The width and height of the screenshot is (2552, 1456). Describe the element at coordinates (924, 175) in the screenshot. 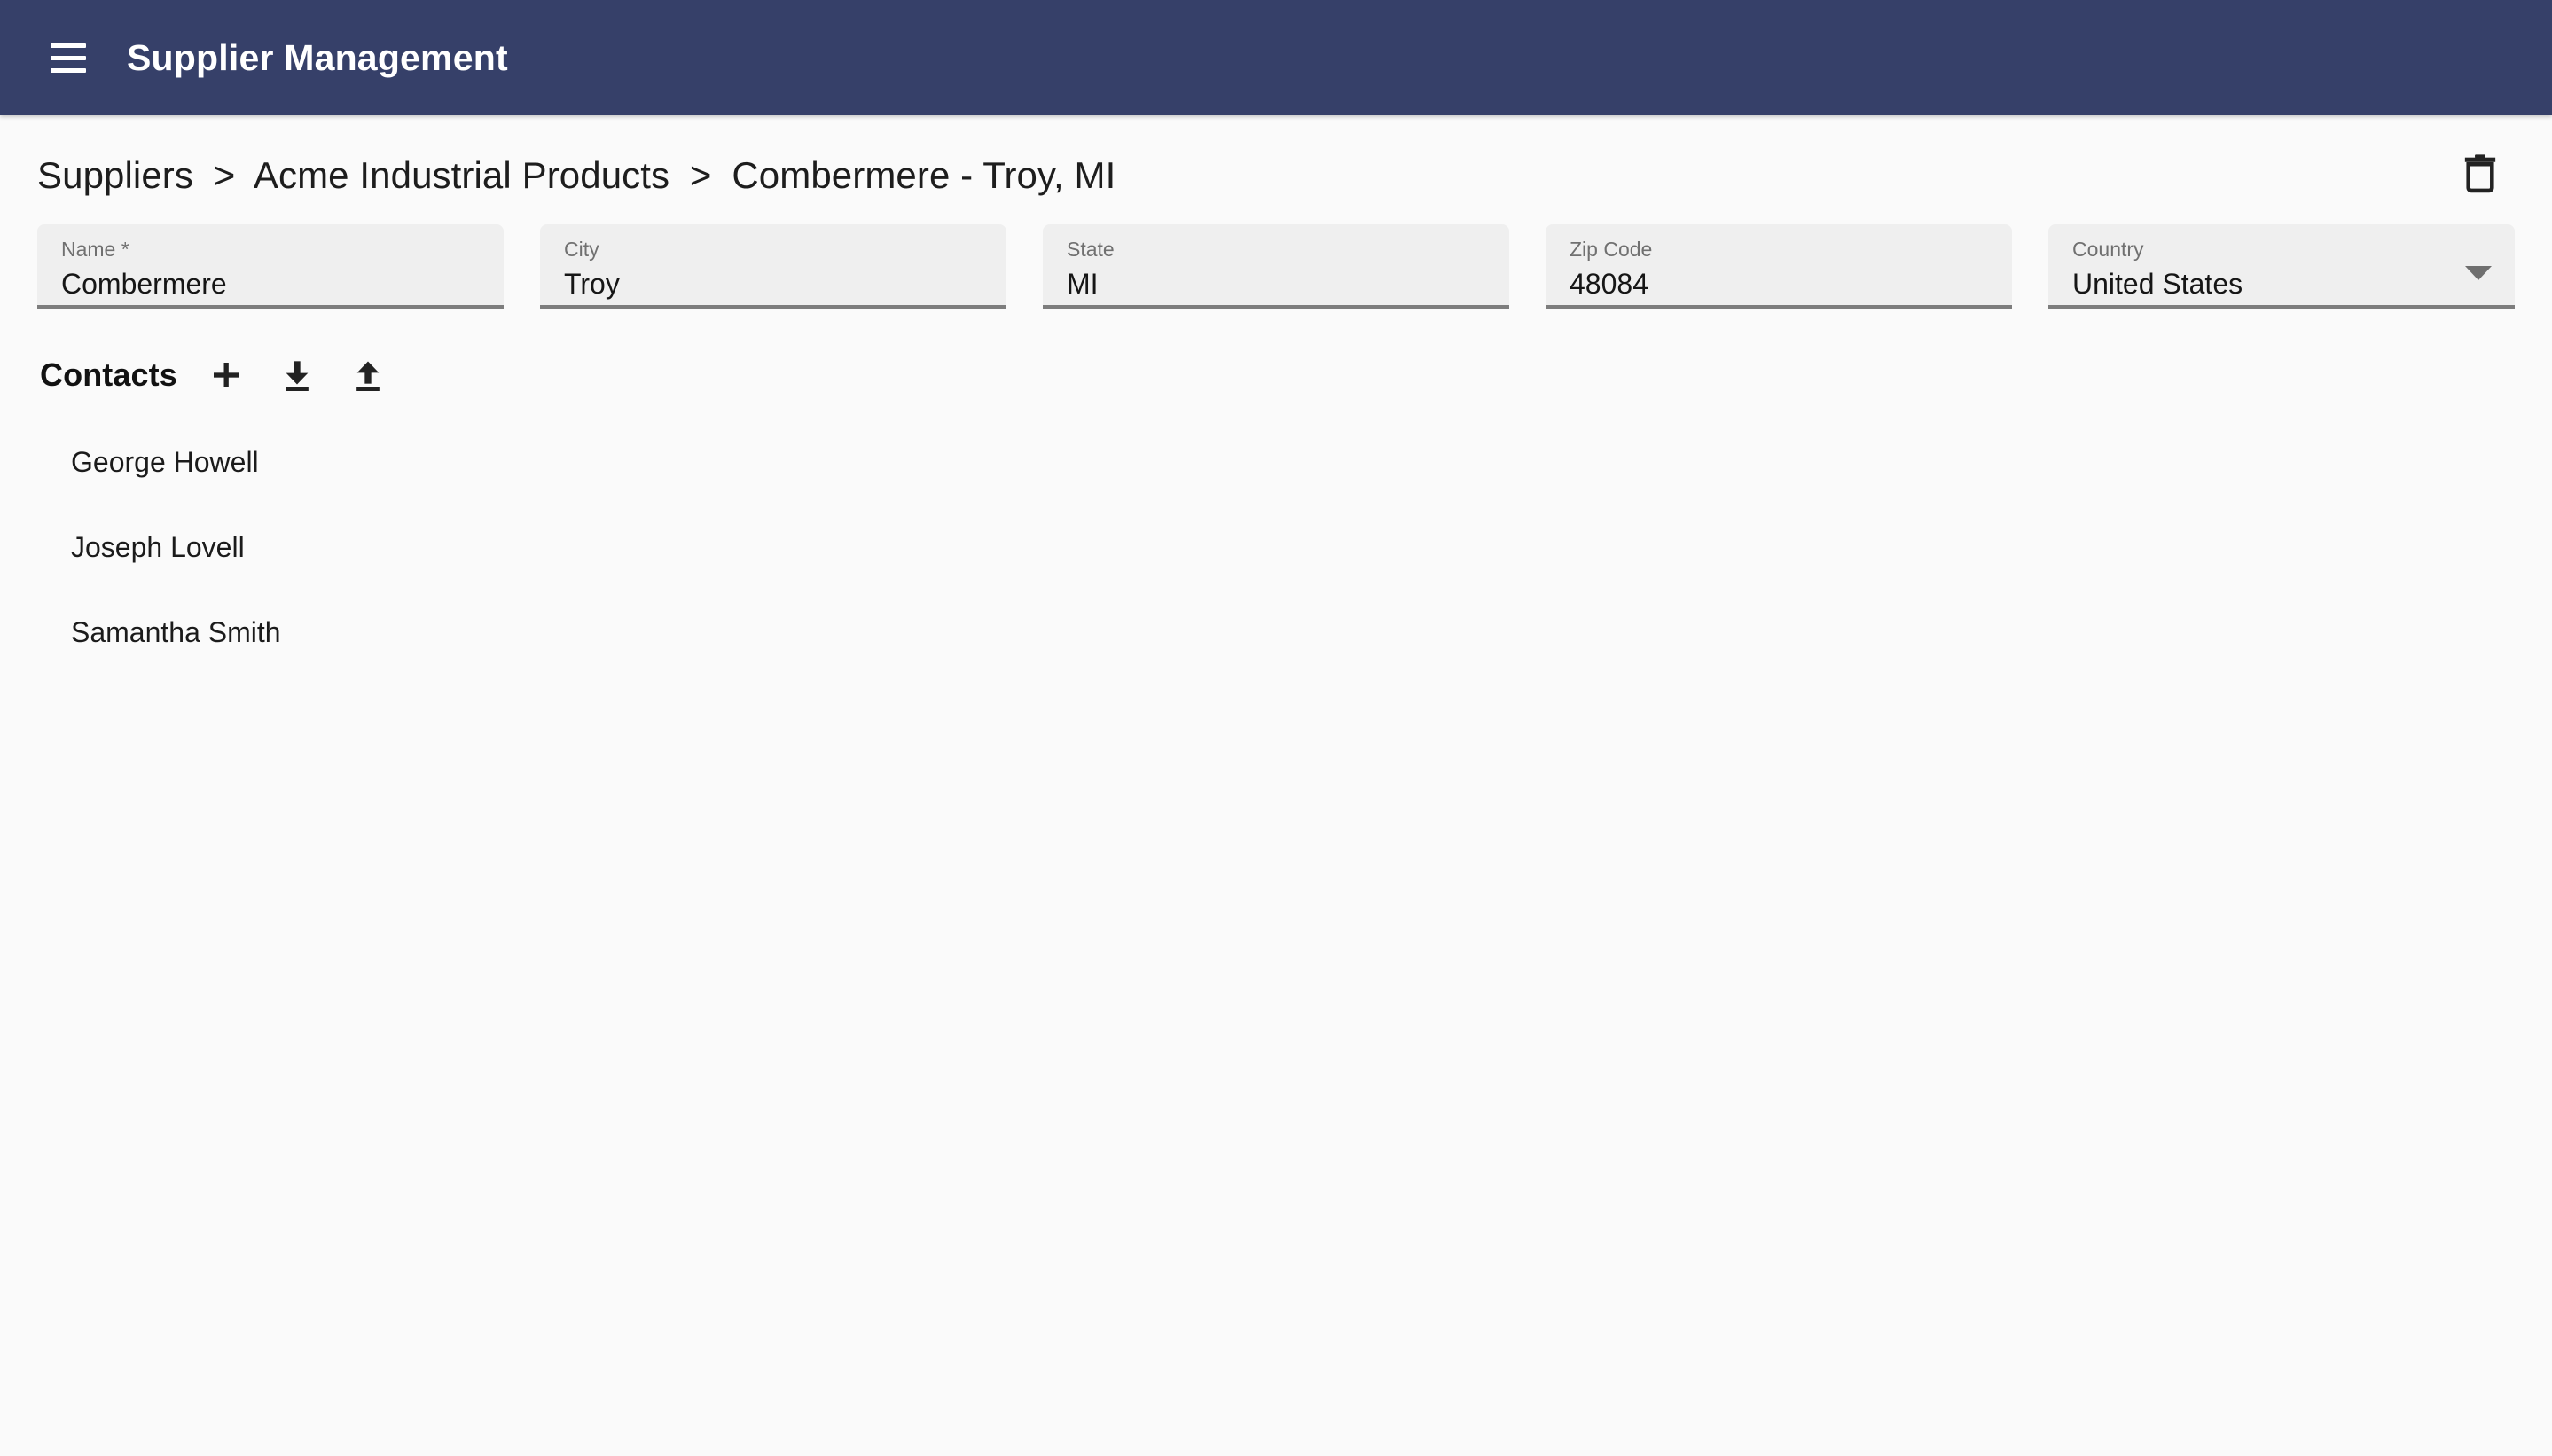

I see `breadcrumb-item-current: Combermere - Troy, MI` at that location.